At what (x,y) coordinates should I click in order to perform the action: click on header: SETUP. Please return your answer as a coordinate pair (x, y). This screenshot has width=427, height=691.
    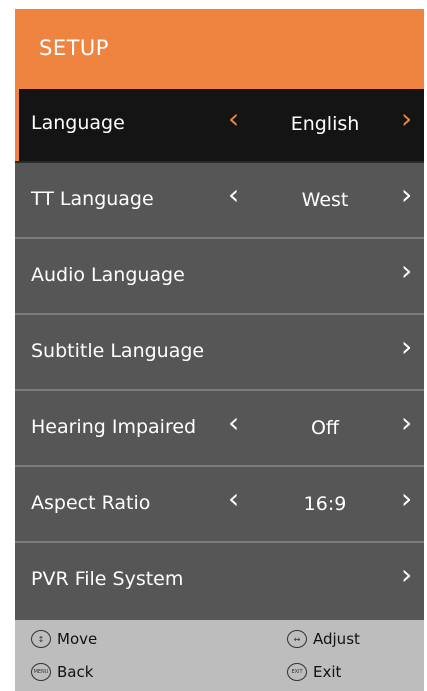
    Looking at the image, I should click on (219, 49).